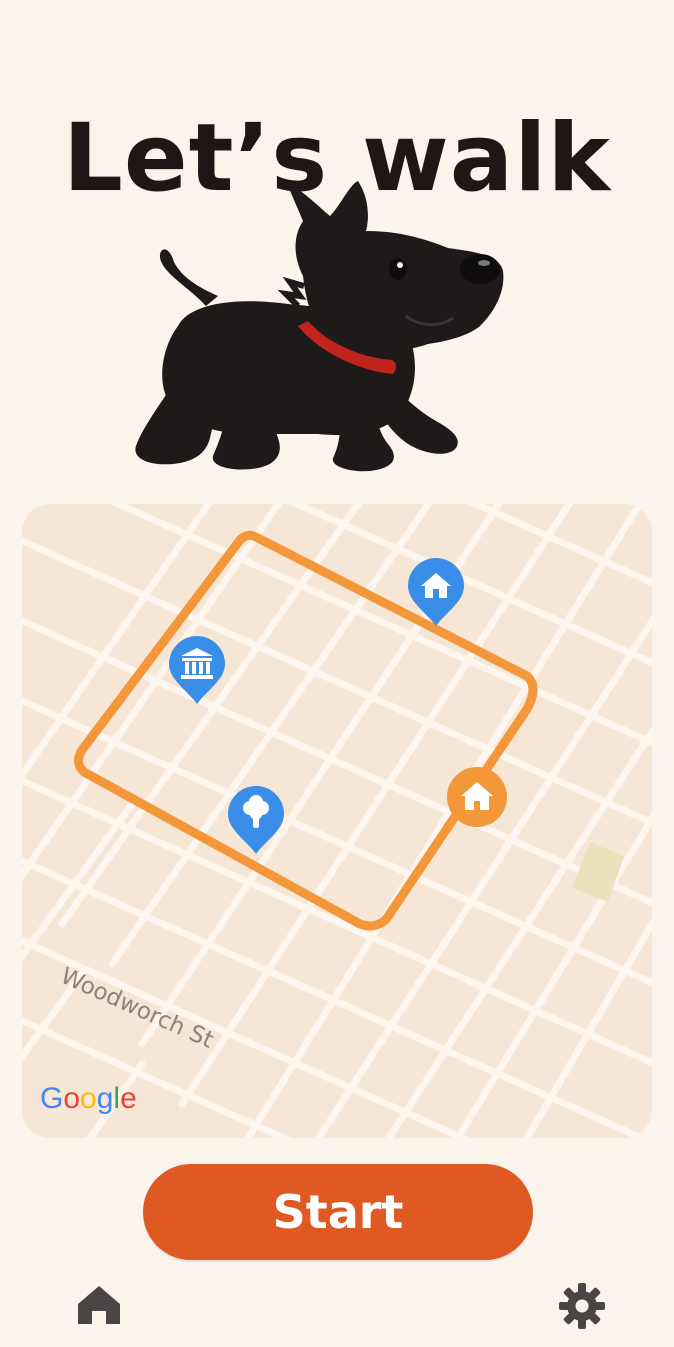  What do you see at coordinates (477, 797) in the screenshot?
I see `start-home-marker` at bounding box center [477, 797].